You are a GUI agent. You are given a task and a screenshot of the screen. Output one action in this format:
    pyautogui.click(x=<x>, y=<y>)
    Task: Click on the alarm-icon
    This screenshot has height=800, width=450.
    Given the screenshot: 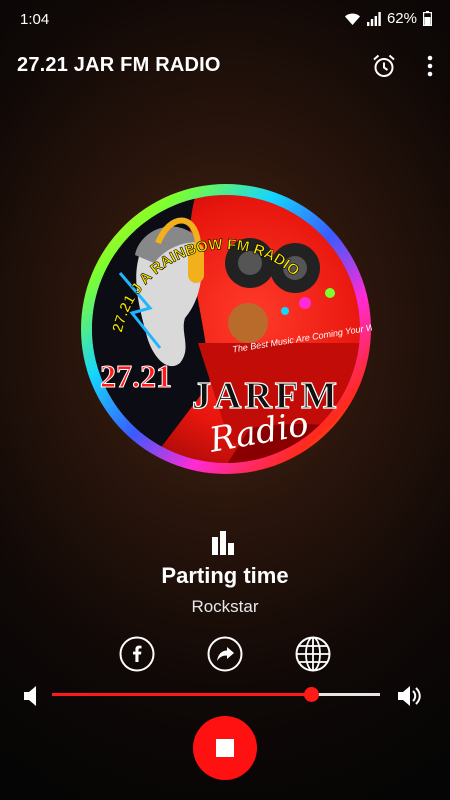 What is the action you would take?
    pyautogui.click(x=384, y=66)
    